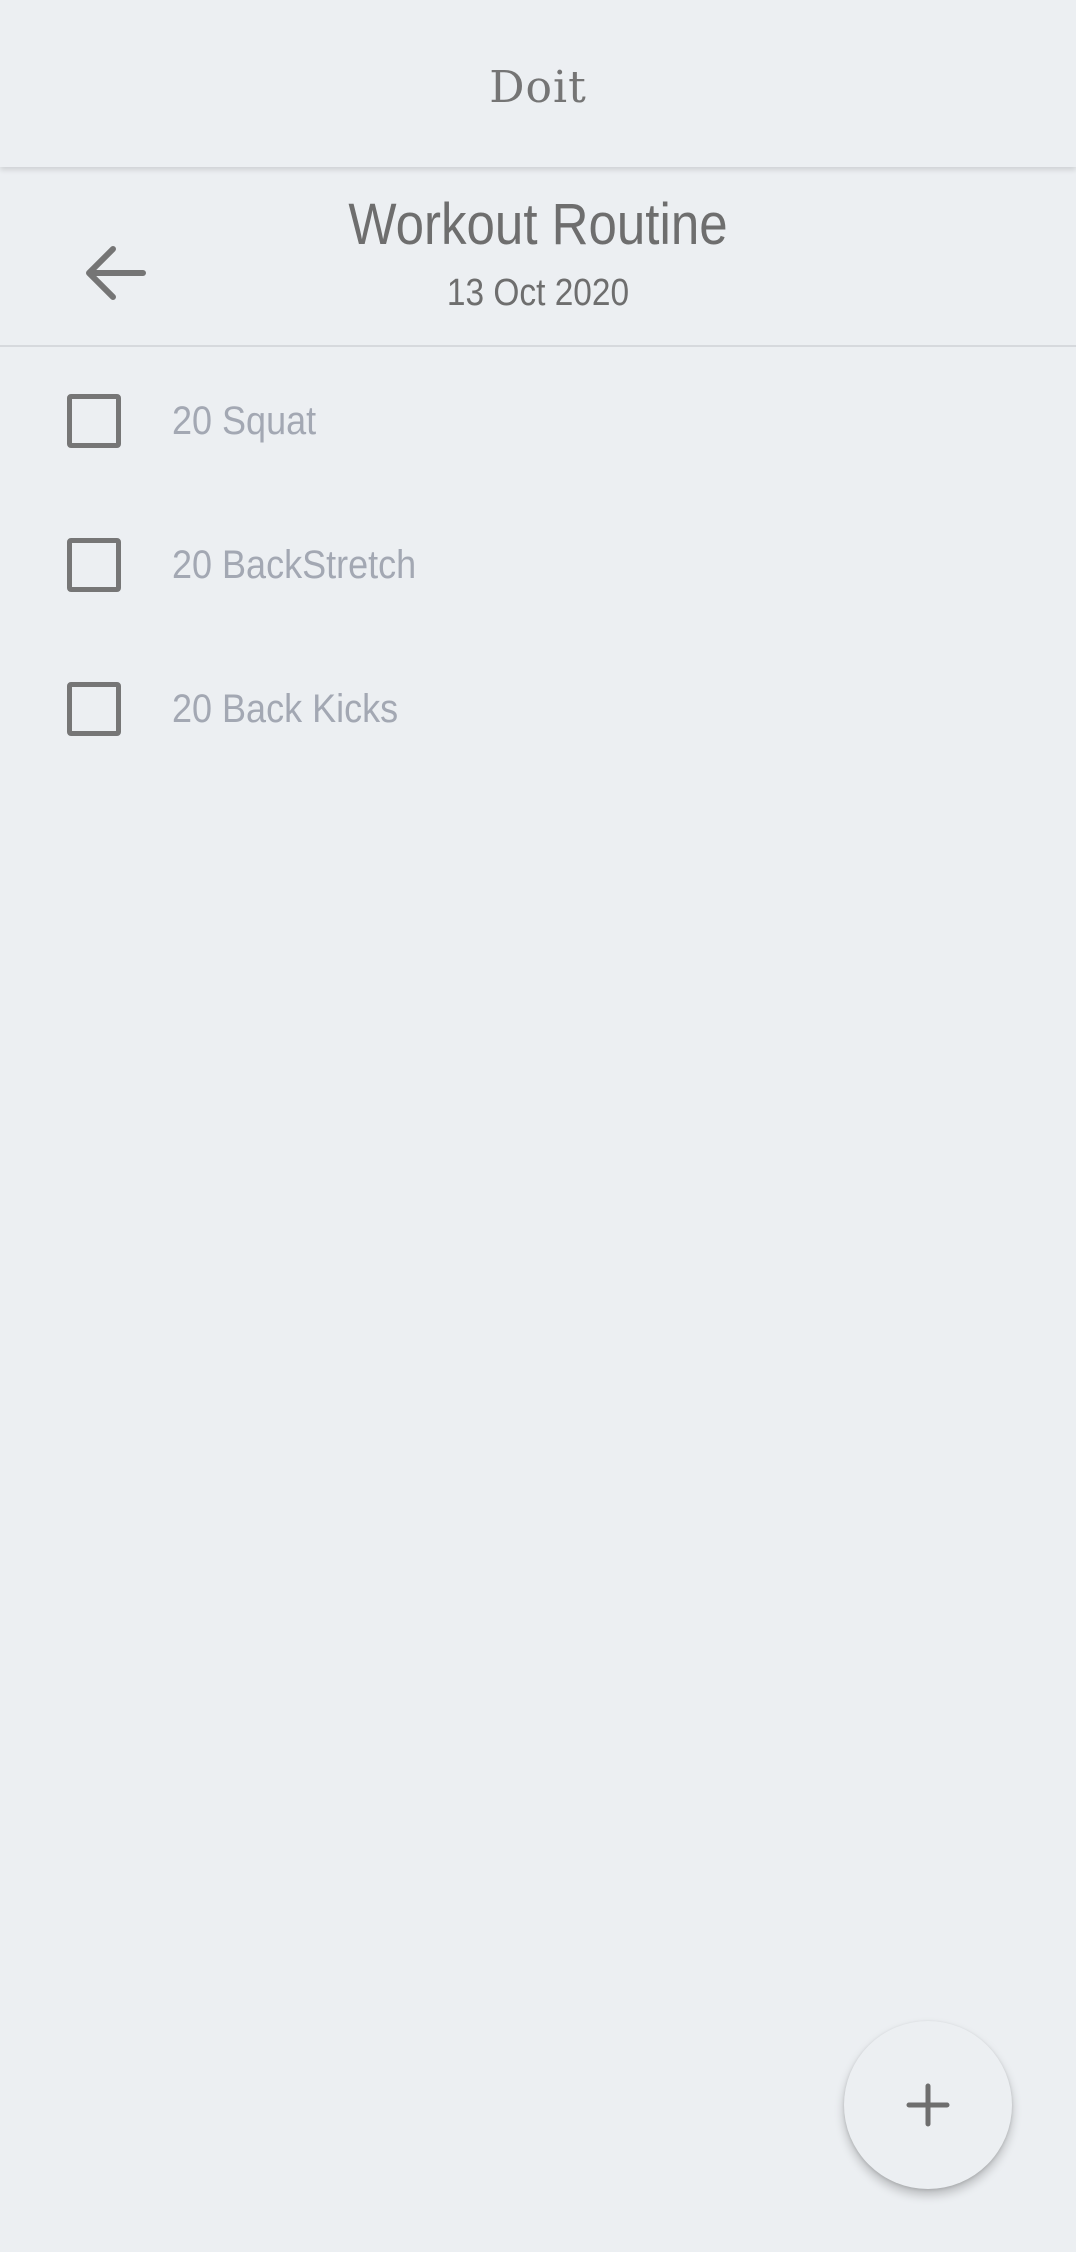  What do you see at coordinates (538, 293) in the screenshot?
I see `page-date: 13 Oct 2020` at bounding box center [538, 293].